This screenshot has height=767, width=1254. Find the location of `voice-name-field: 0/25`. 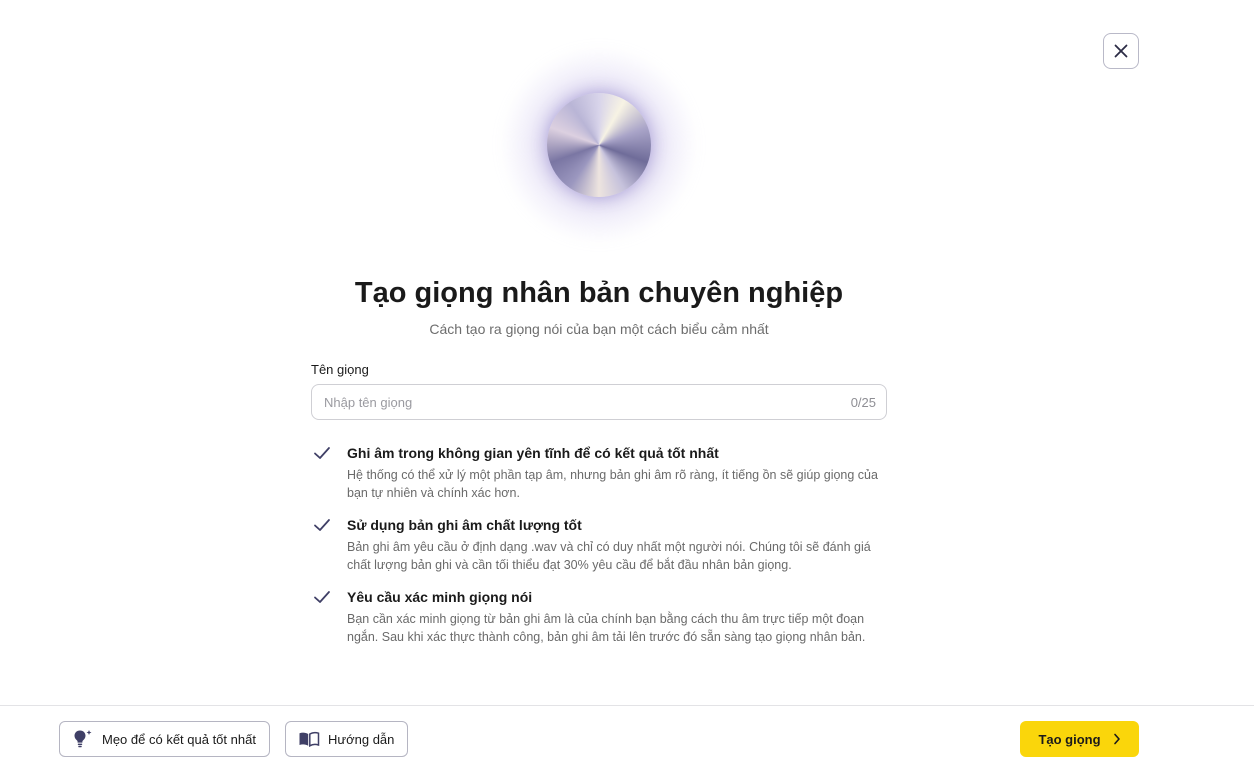

voice-name-field: 0/25 is located at coordinates (599, 402).